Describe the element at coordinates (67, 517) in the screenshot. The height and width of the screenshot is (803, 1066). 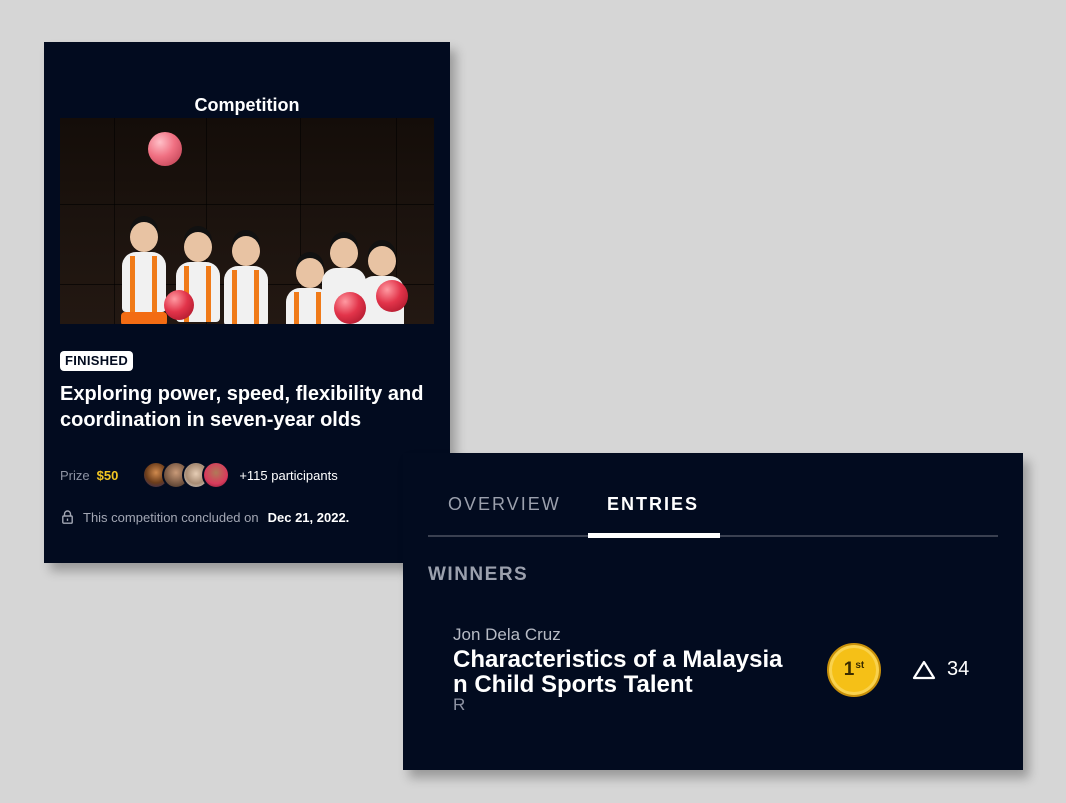
I see `lock-icon` at that location.